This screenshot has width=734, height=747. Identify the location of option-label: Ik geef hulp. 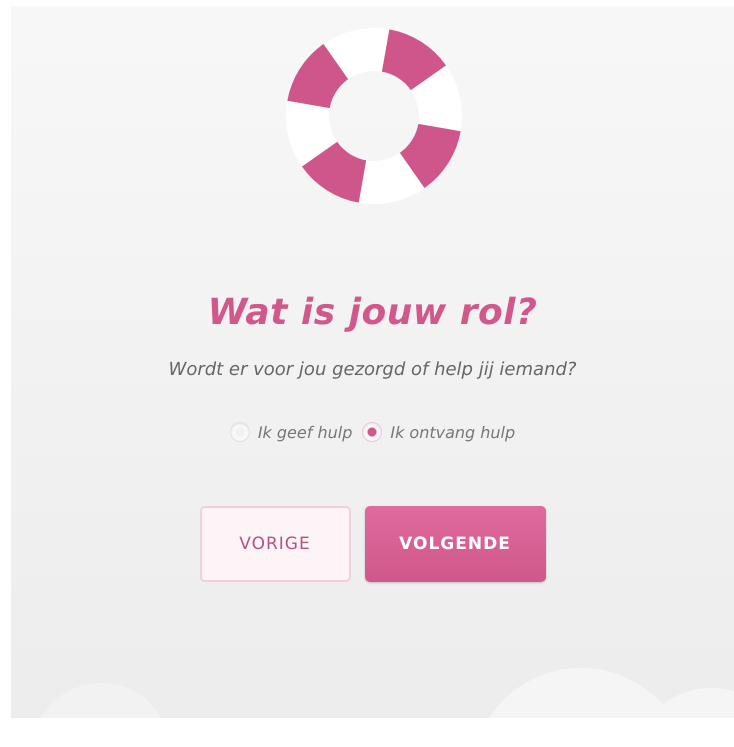
(305, 432).